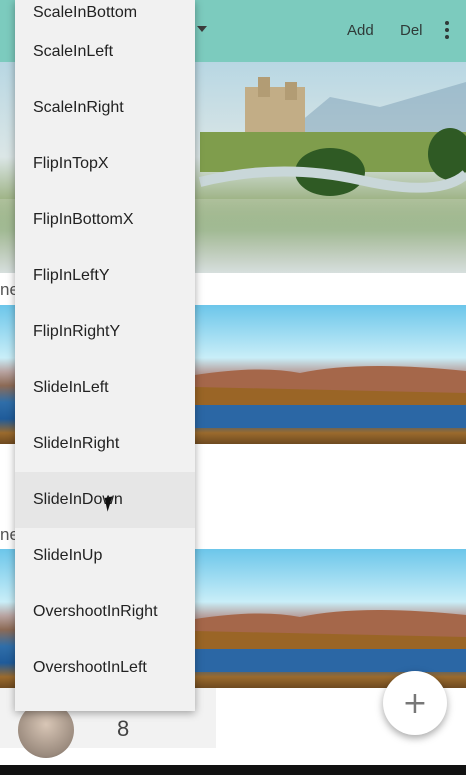 This screenshot has width=466, height=775. I want to click on add-button: Add, so click(360, 30).